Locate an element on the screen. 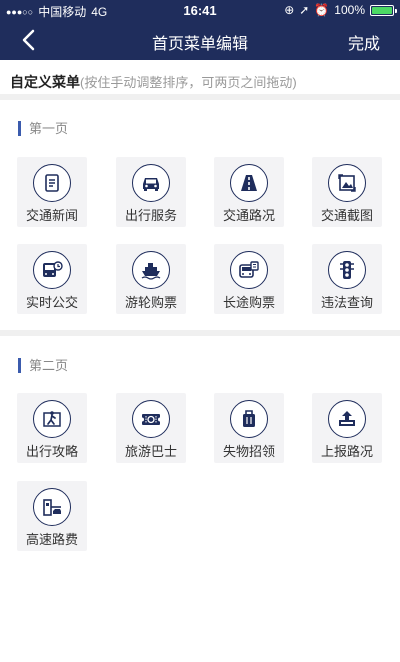 This screenshot has height=662, width=400. menu-item-traffic-screenshot: 交通截图 is located at coordinates (347, 192).